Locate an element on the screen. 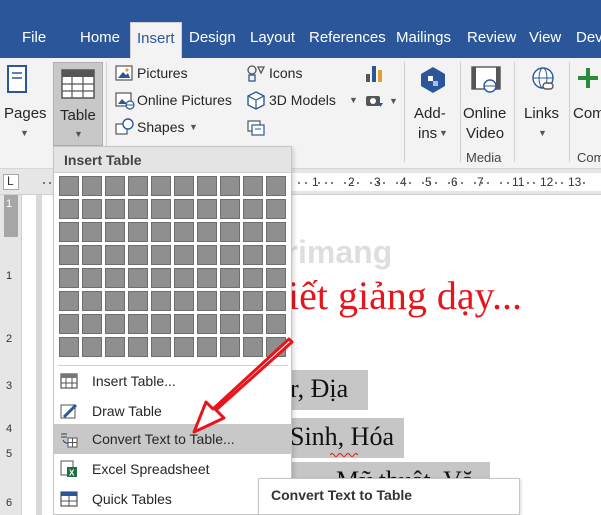 This screenshot has height=515, width=601. add-ins-label-1: Add- is located at coordinates (430, 113).